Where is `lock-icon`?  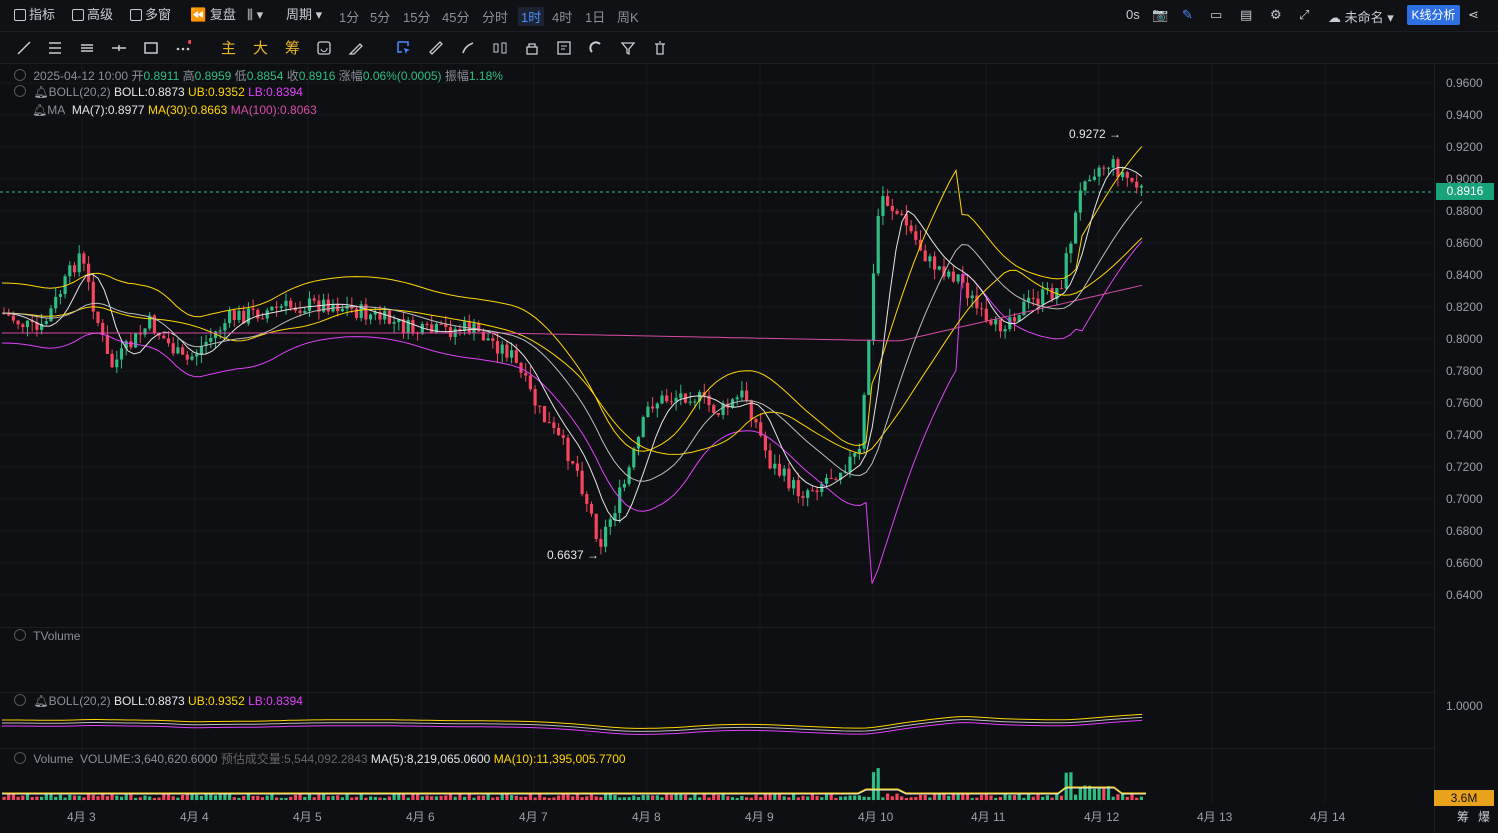 lock-icon is located at coordinates (532, 48).